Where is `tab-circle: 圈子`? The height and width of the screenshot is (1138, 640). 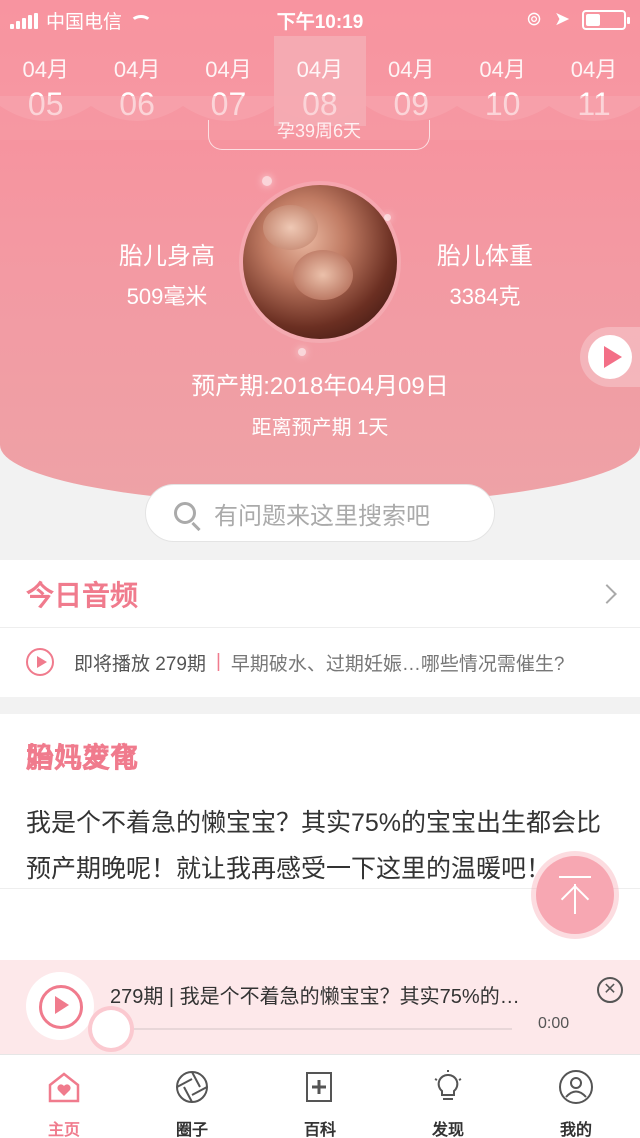
tab-circle: 圈子 is located at coordinates (192, 1096).